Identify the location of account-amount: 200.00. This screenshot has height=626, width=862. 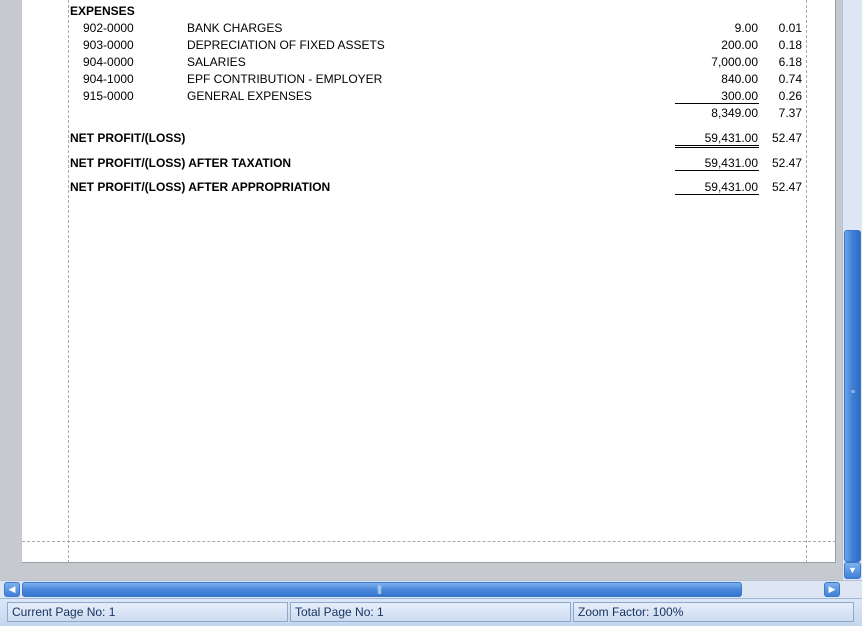
(739, 45).